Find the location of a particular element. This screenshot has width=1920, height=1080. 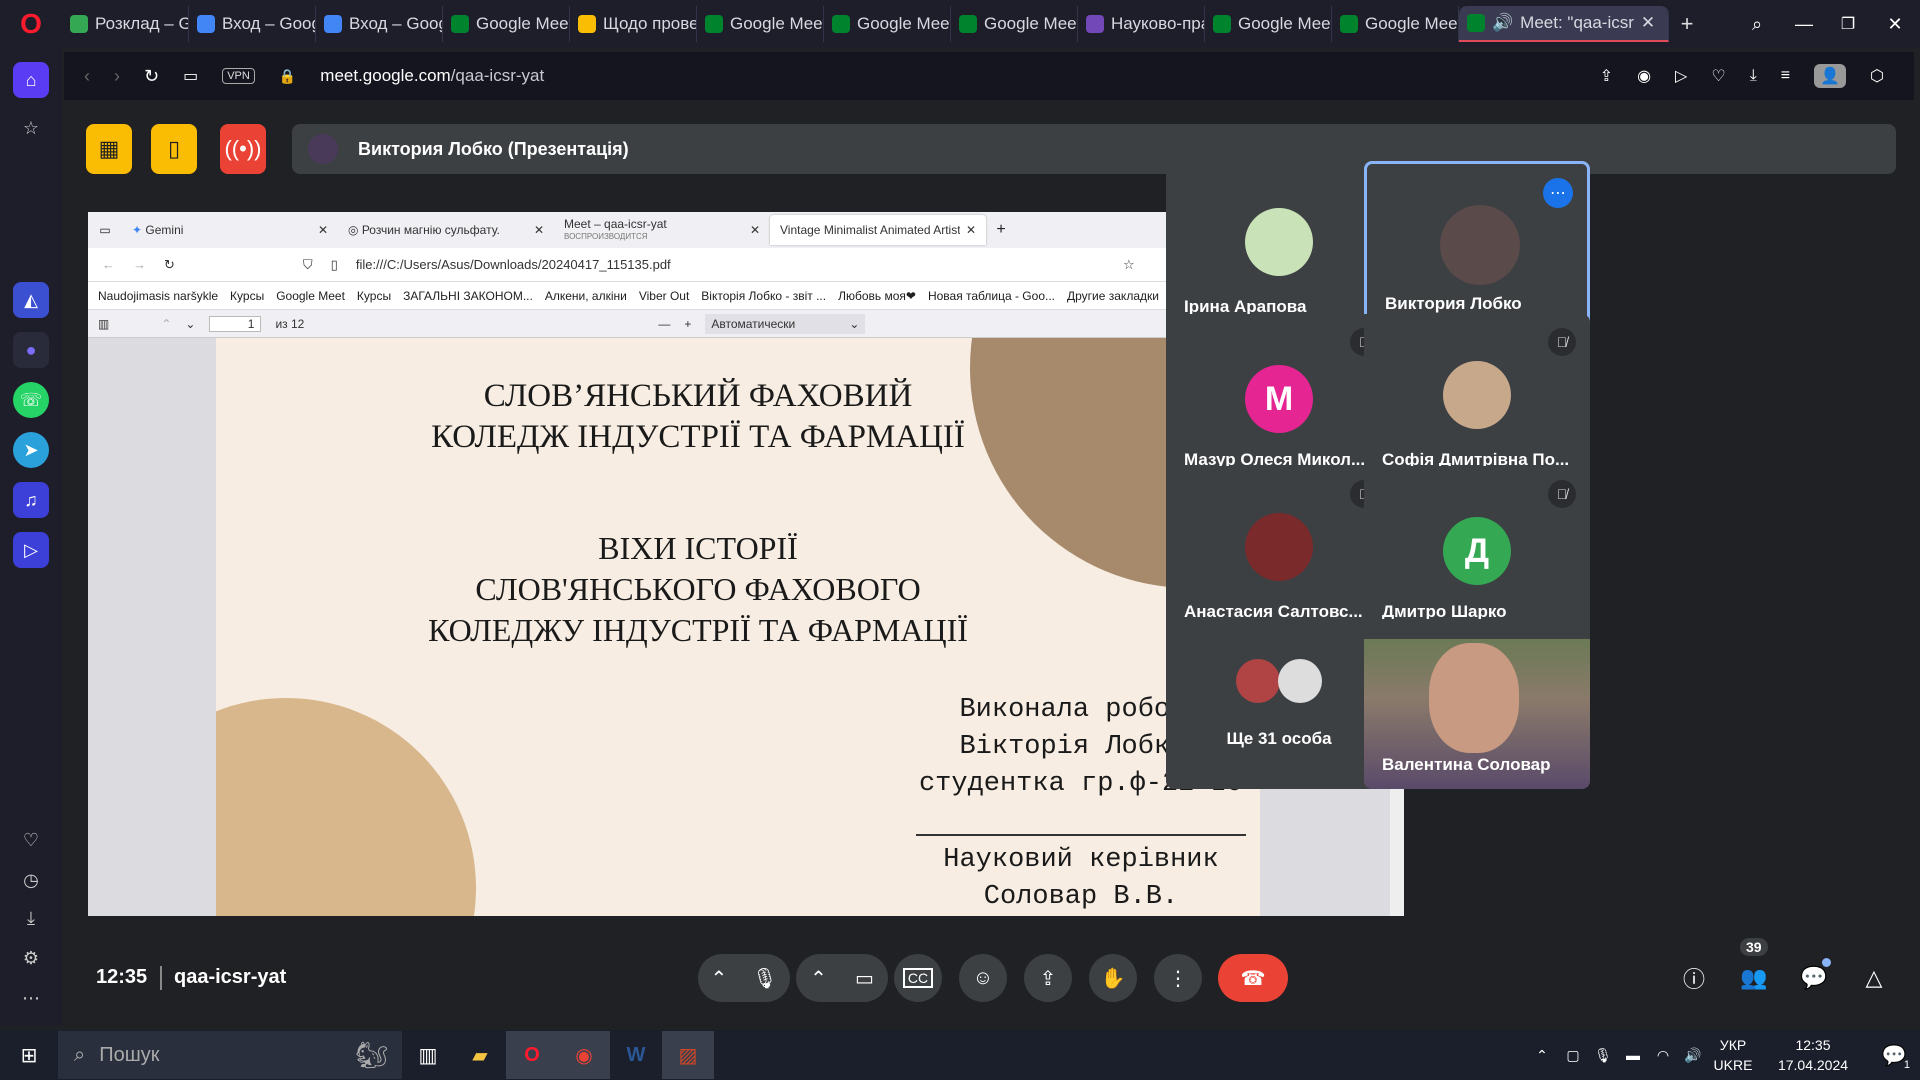

broadcast-icon: ((•)) is located at coordinates (243, 149).